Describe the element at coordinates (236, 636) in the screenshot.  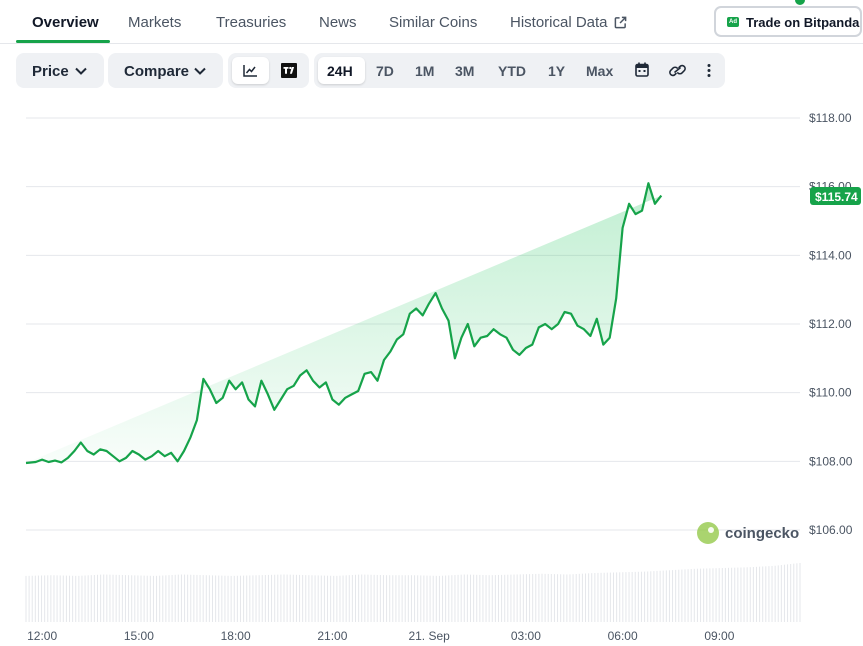
I see `x-tick-label: 18:00` at that location.